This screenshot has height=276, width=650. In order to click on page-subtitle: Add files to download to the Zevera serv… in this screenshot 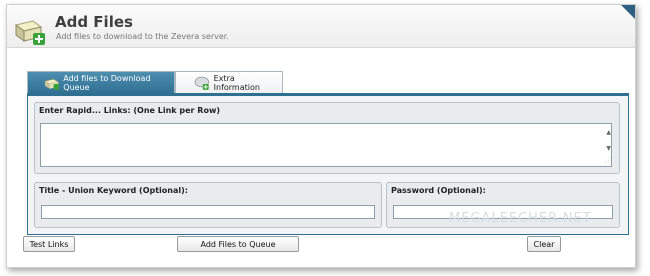, I will do `click(142, 36)`.